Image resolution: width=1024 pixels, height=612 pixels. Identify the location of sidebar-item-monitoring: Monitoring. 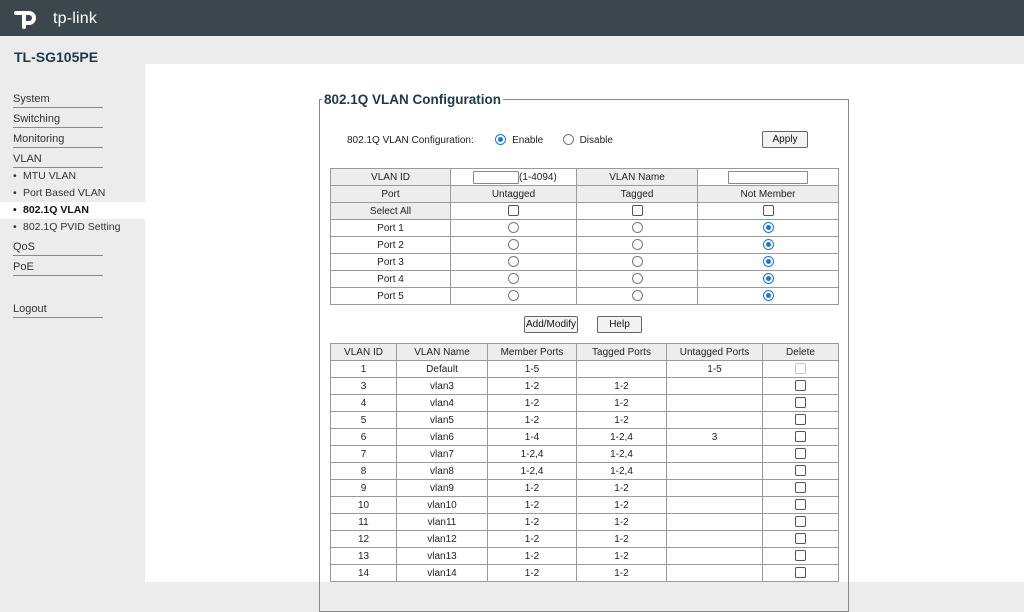
(58, 138).